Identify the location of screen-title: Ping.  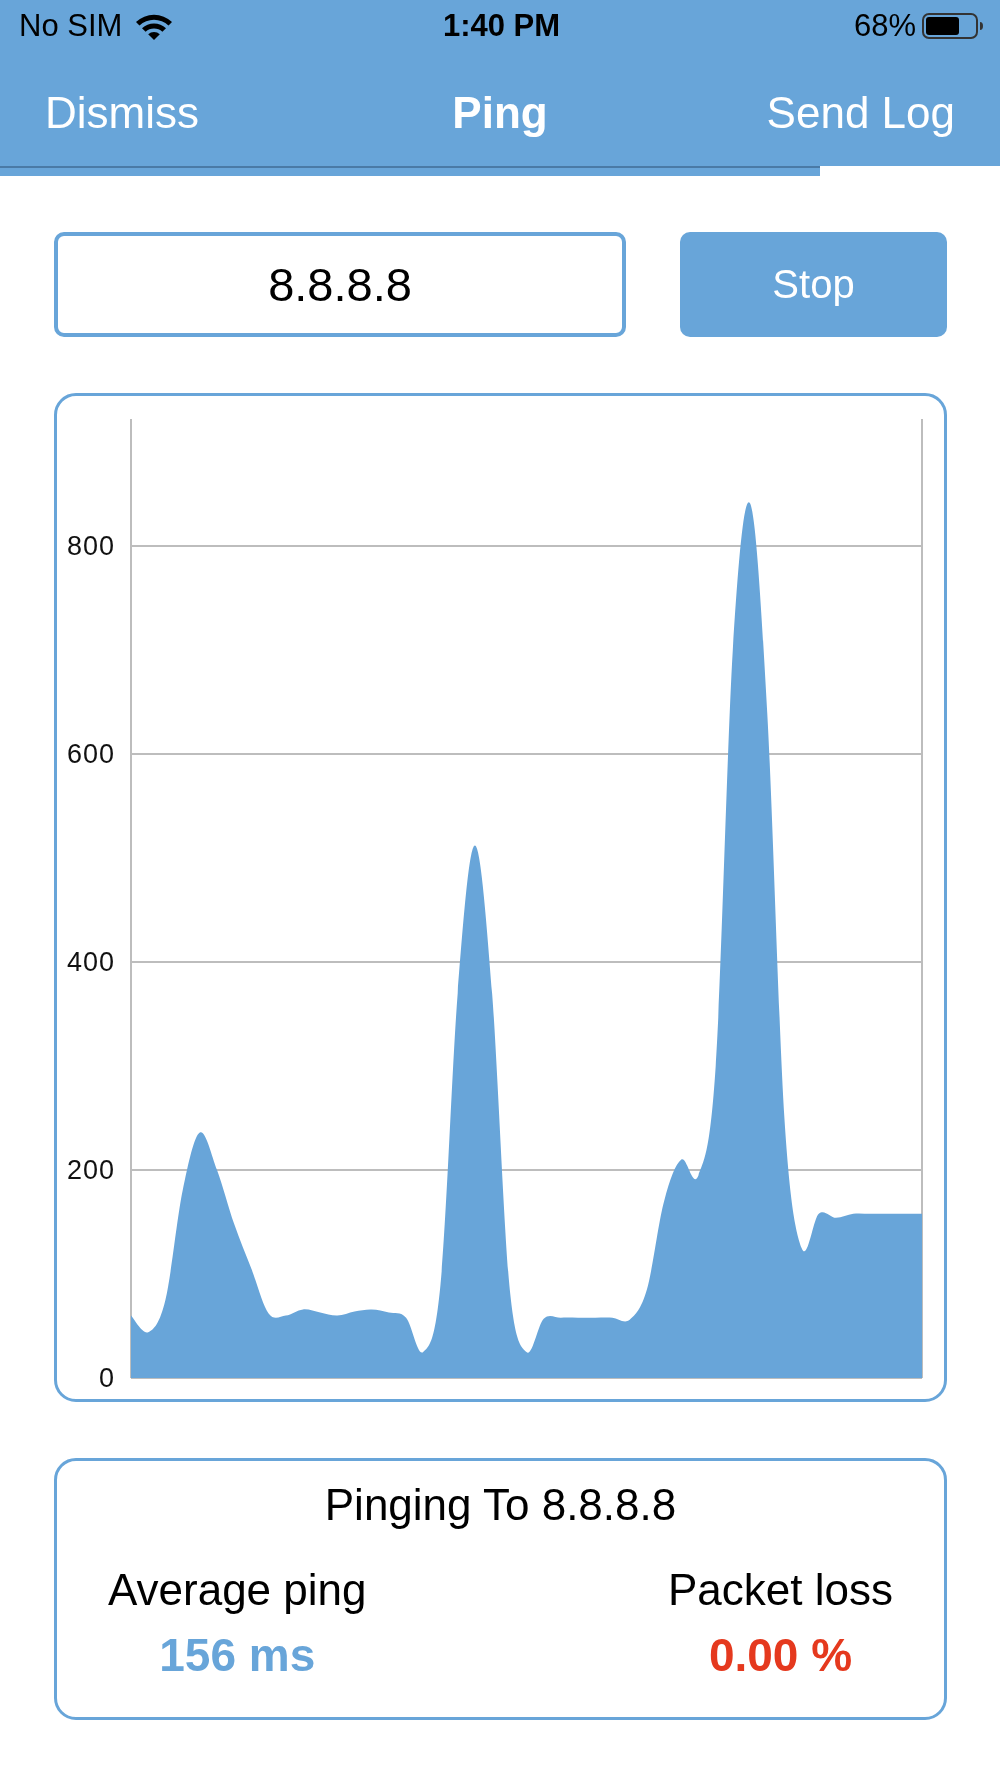
(500, 113).